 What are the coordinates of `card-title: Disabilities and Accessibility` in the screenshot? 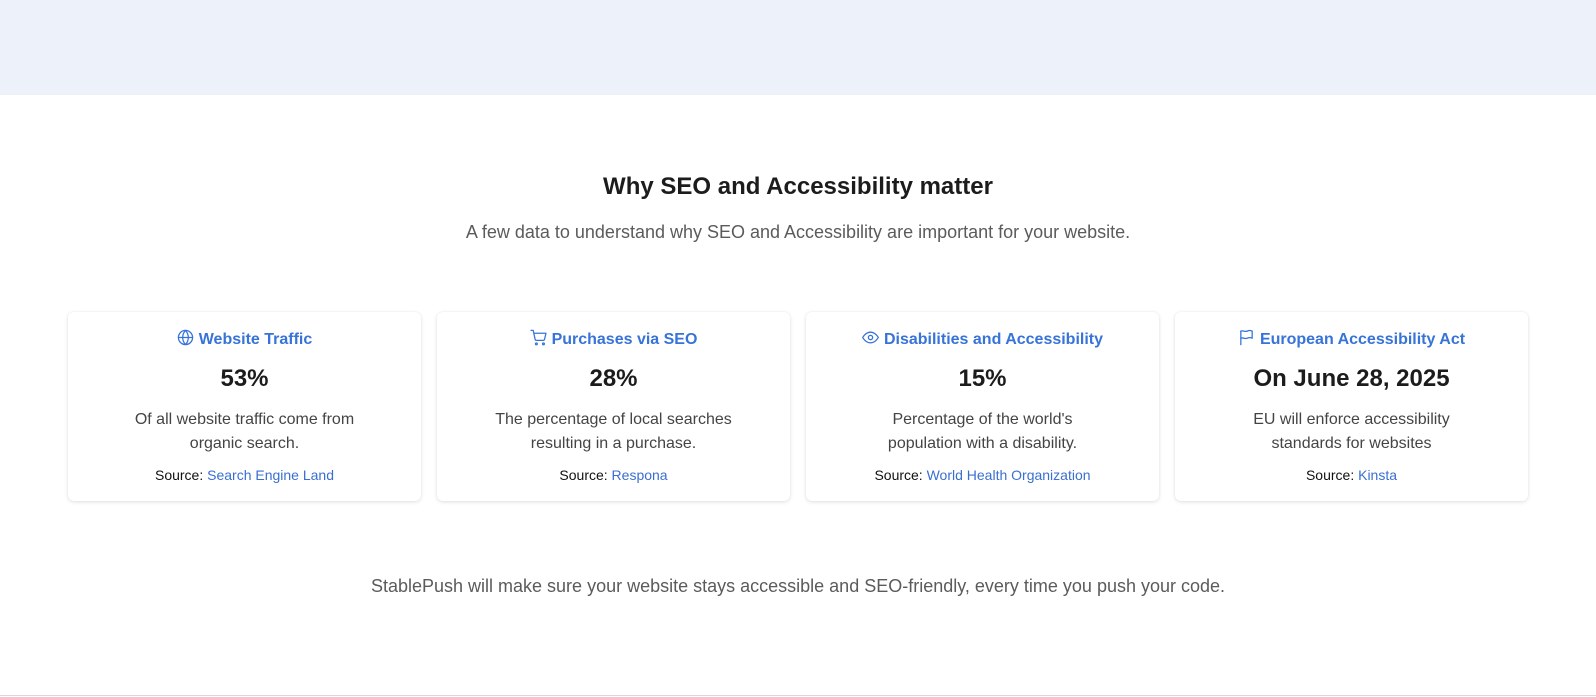 It's located at (982, 340).